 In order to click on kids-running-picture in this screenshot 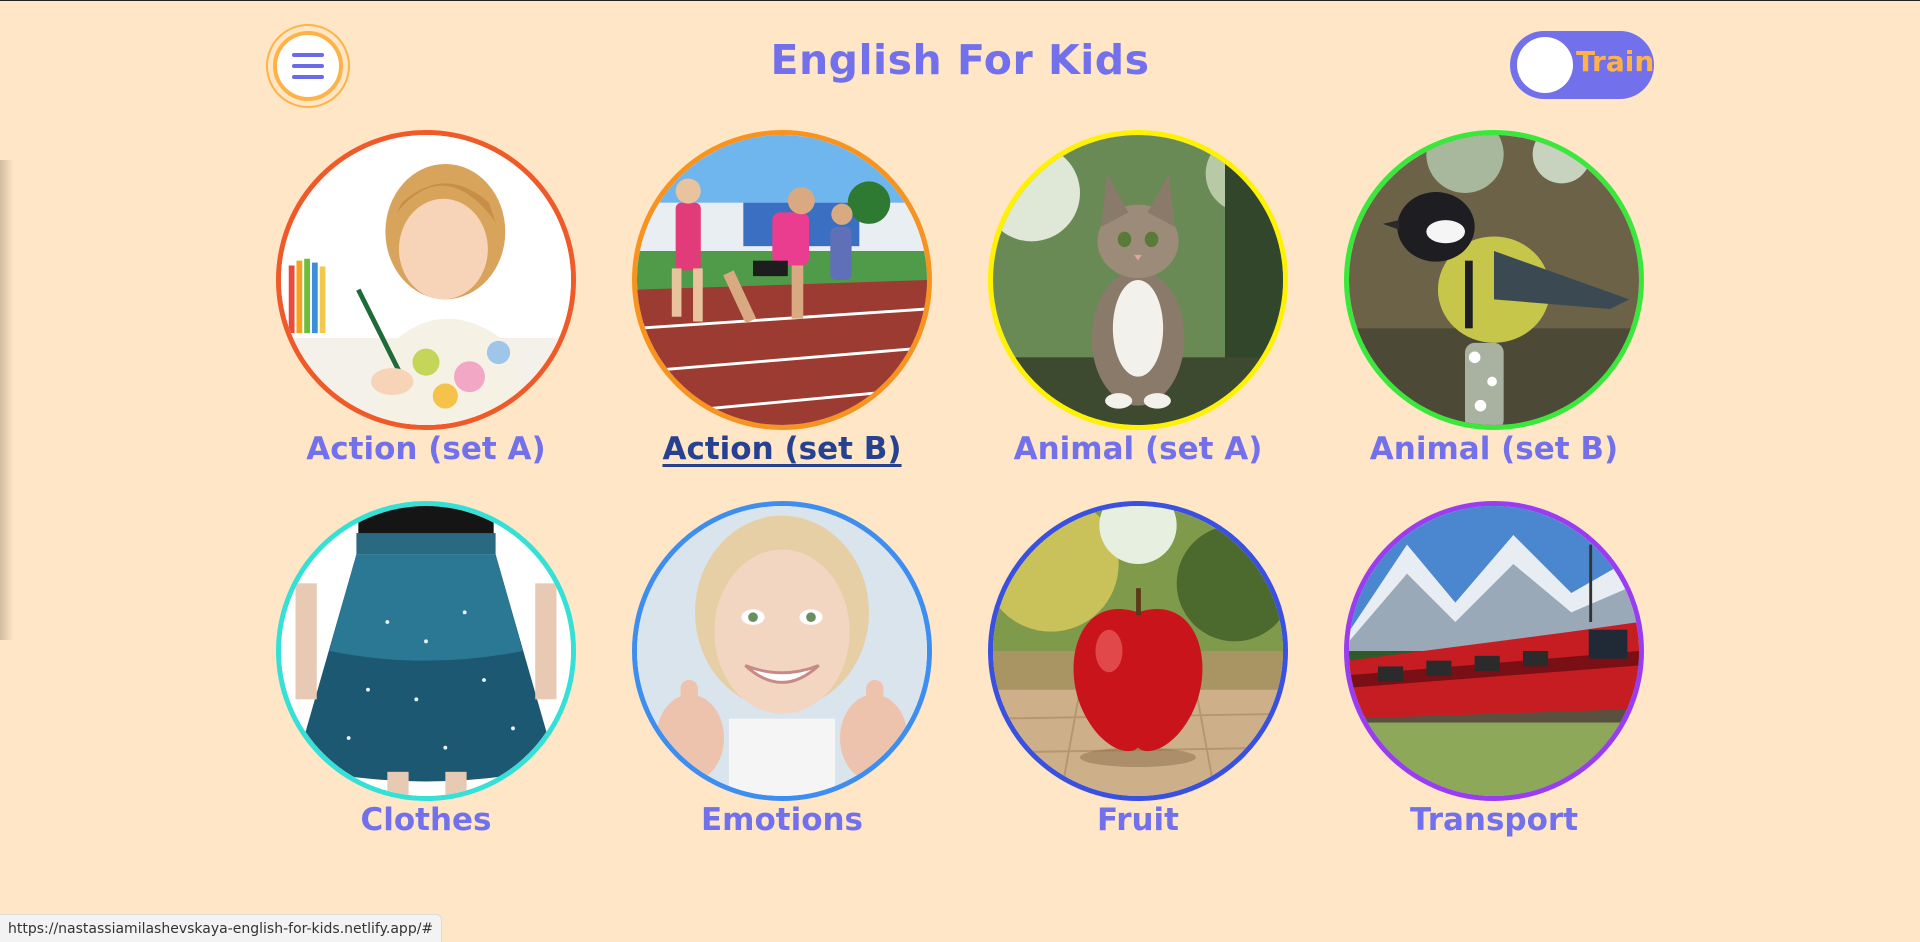, I will do `click(782, 280)`.